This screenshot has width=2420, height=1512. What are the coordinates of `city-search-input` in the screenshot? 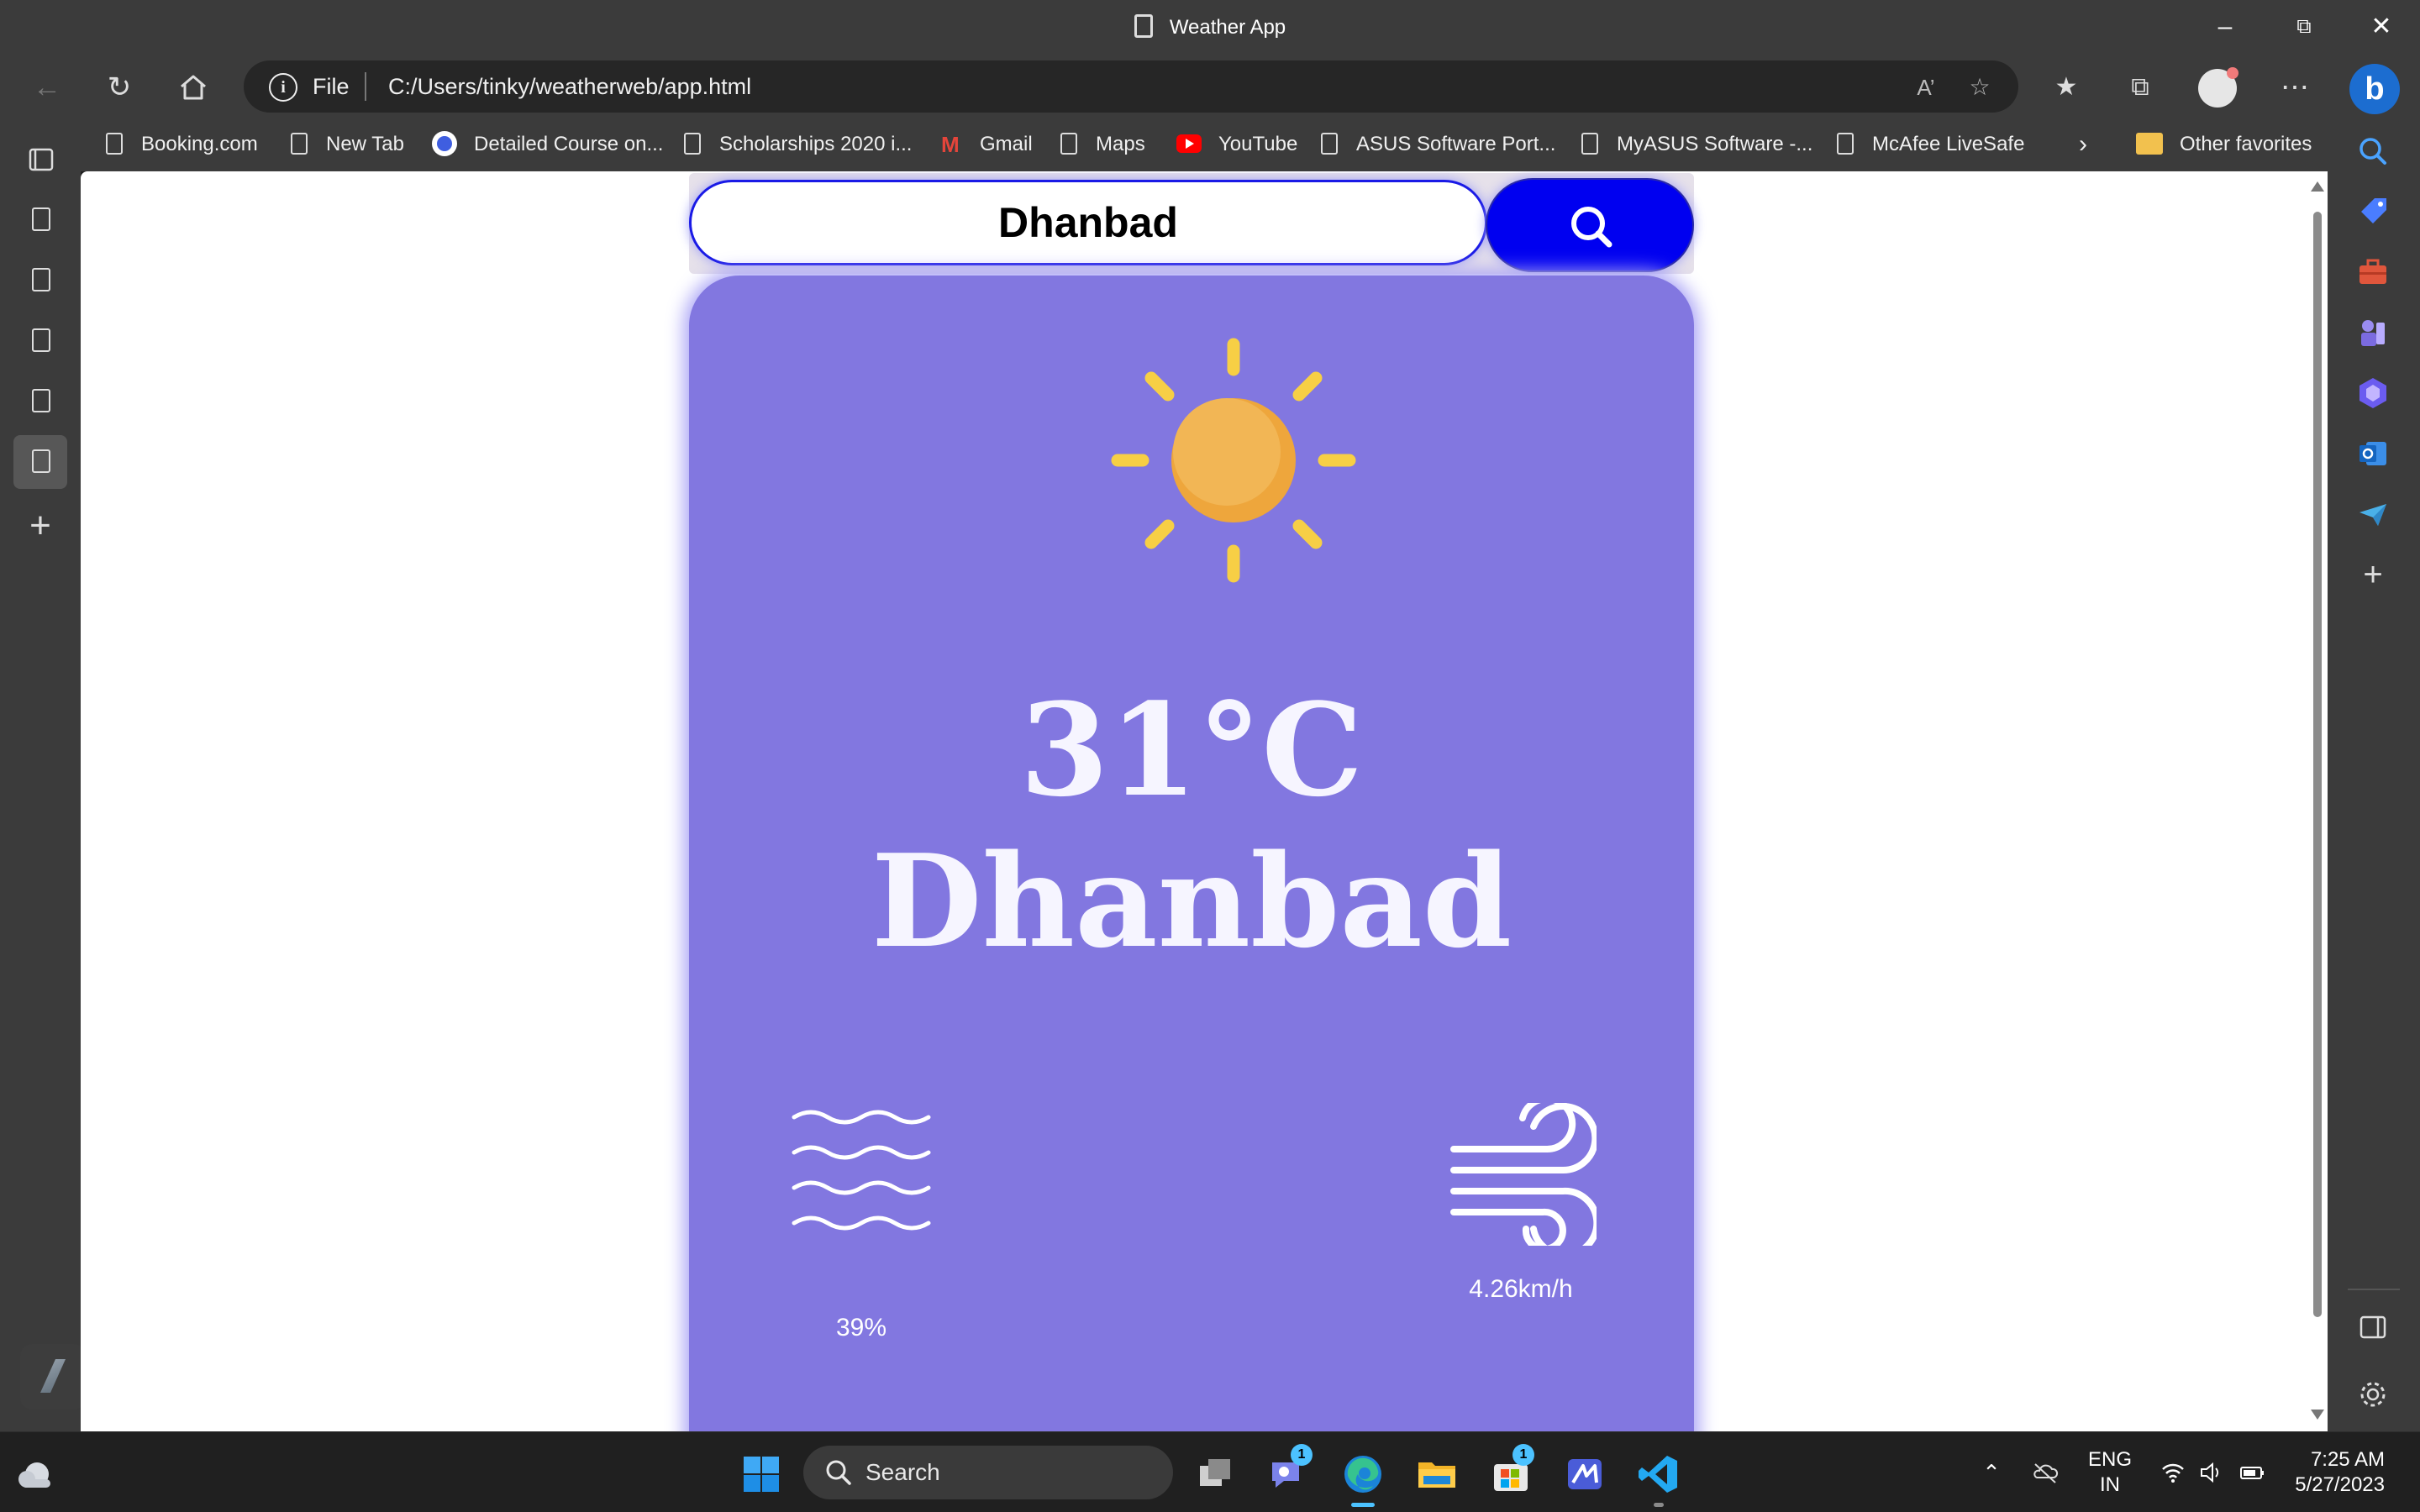 It's located at (1088, 222).